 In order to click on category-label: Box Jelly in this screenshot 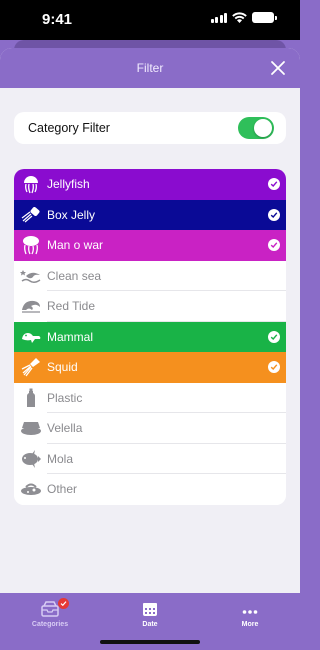, I will do `click(71, 214)`.